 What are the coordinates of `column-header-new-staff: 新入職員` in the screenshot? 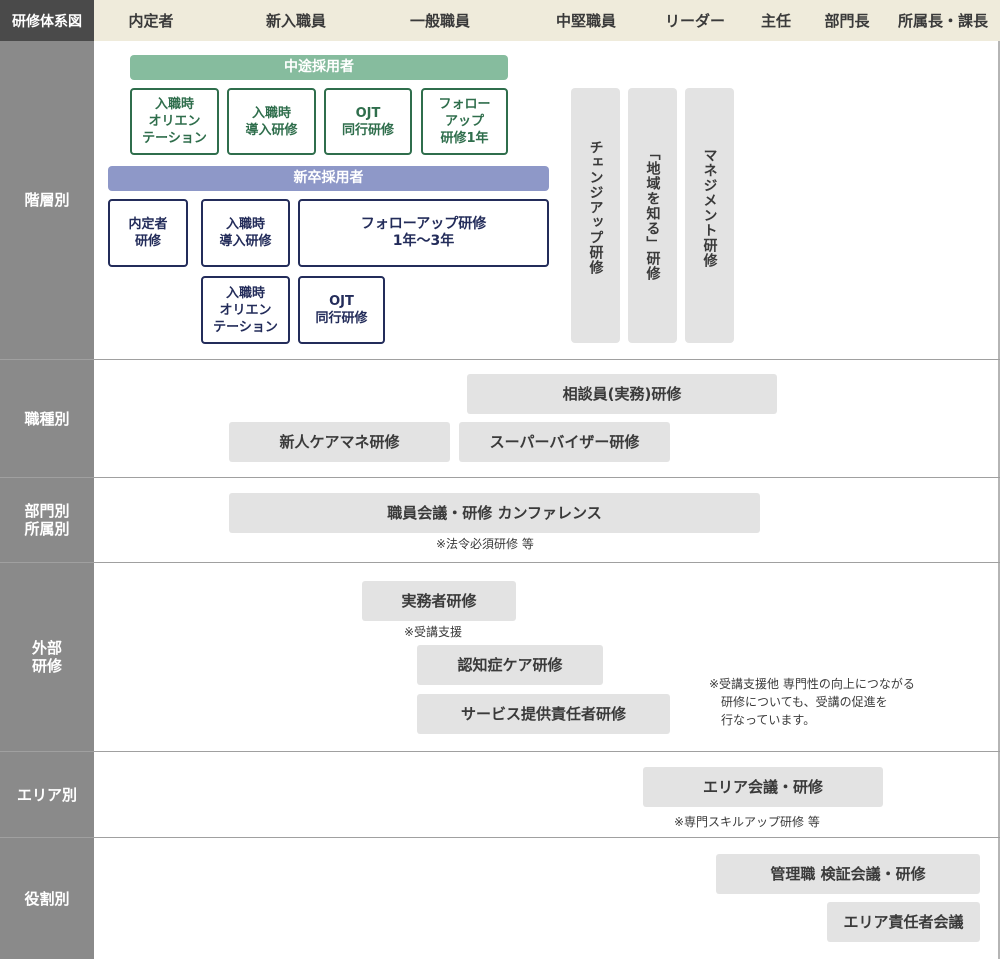 It's located at (295, 21).